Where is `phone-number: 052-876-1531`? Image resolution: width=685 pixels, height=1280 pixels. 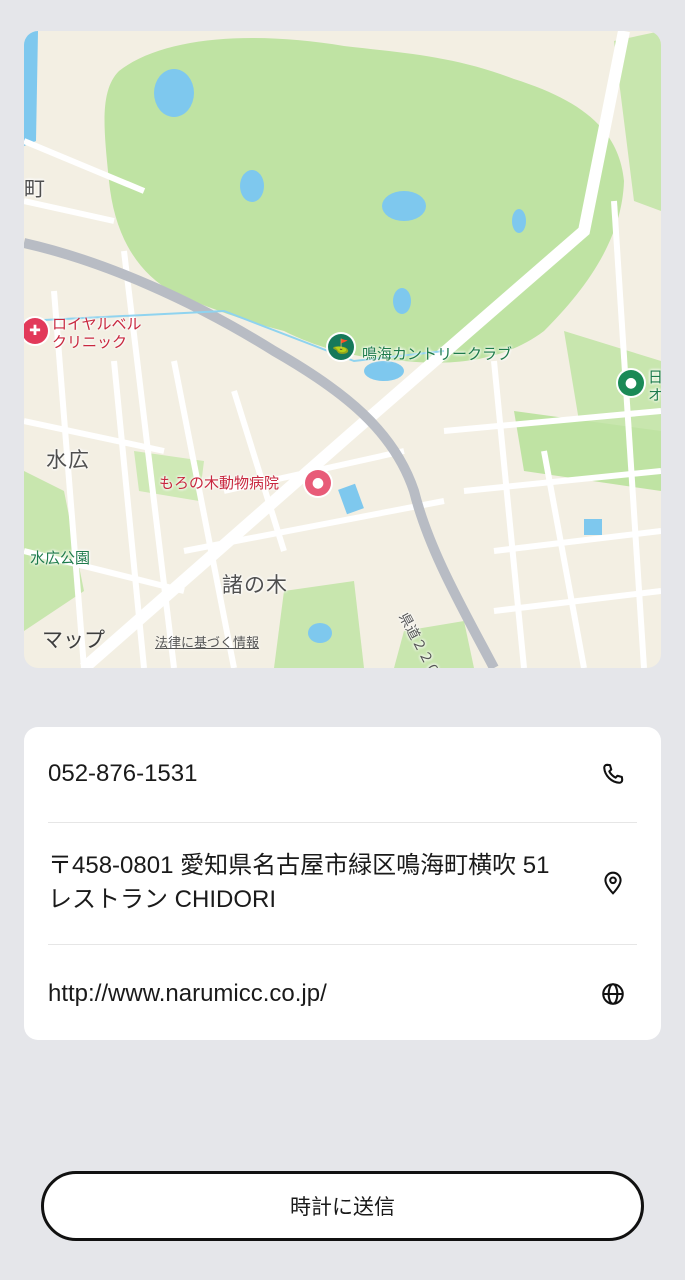
phone-number: 052-876-1531 is located at coordinates (122, 774).